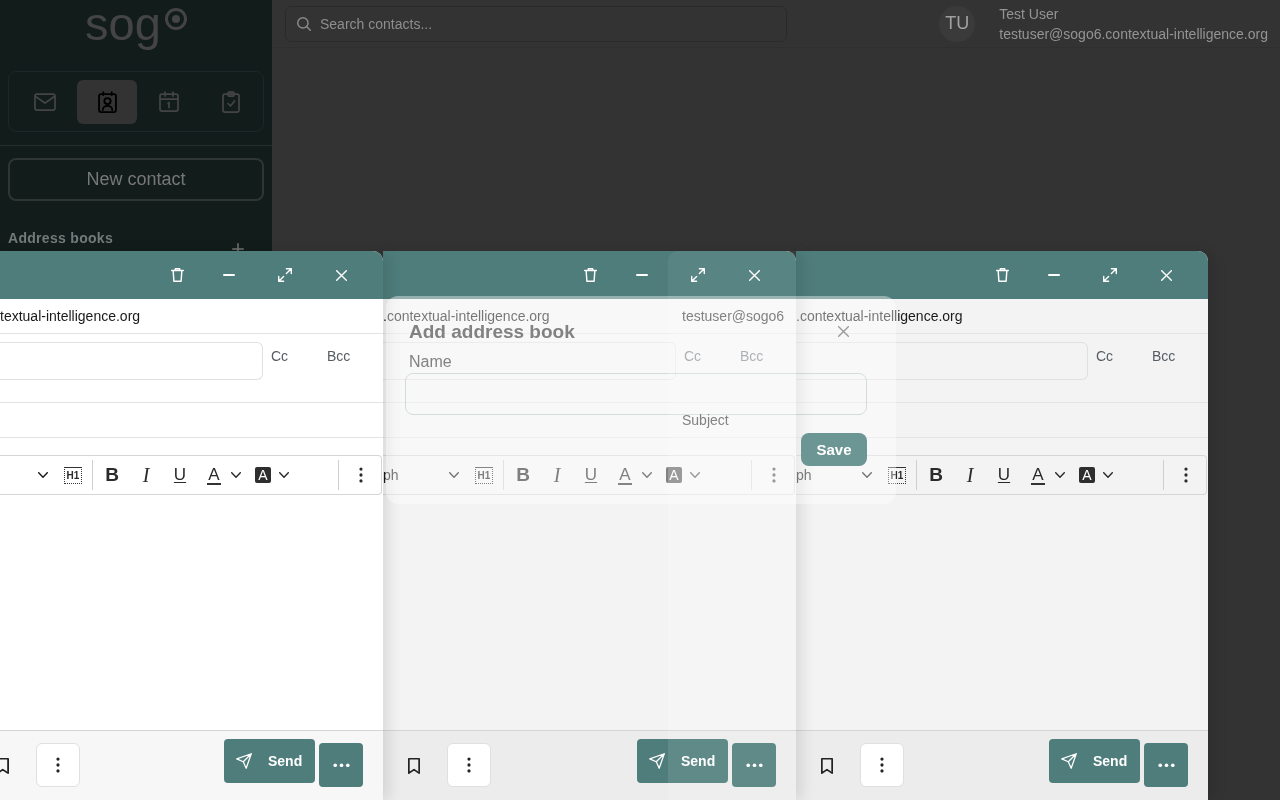  I want to click on dialog-title: Add address book, so click(492, 331).